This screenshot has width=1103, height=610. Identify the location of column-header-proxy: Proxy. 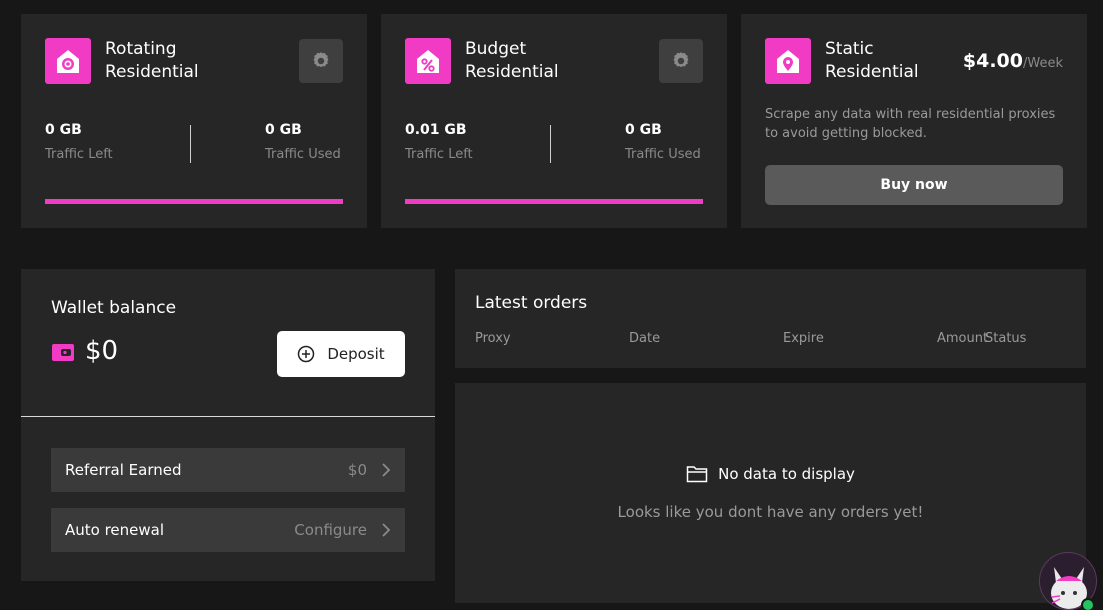
(493, 338).